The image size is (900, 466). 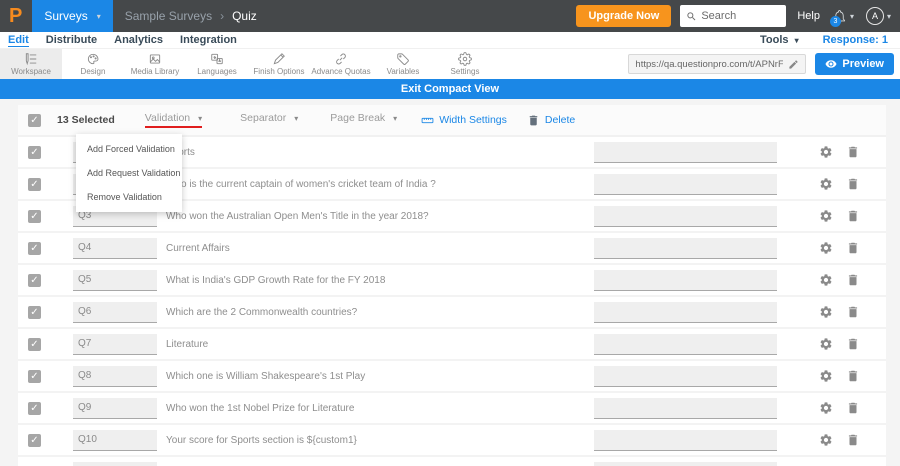 I want to click on select-all-checkbox, so click(x=34, y=120).